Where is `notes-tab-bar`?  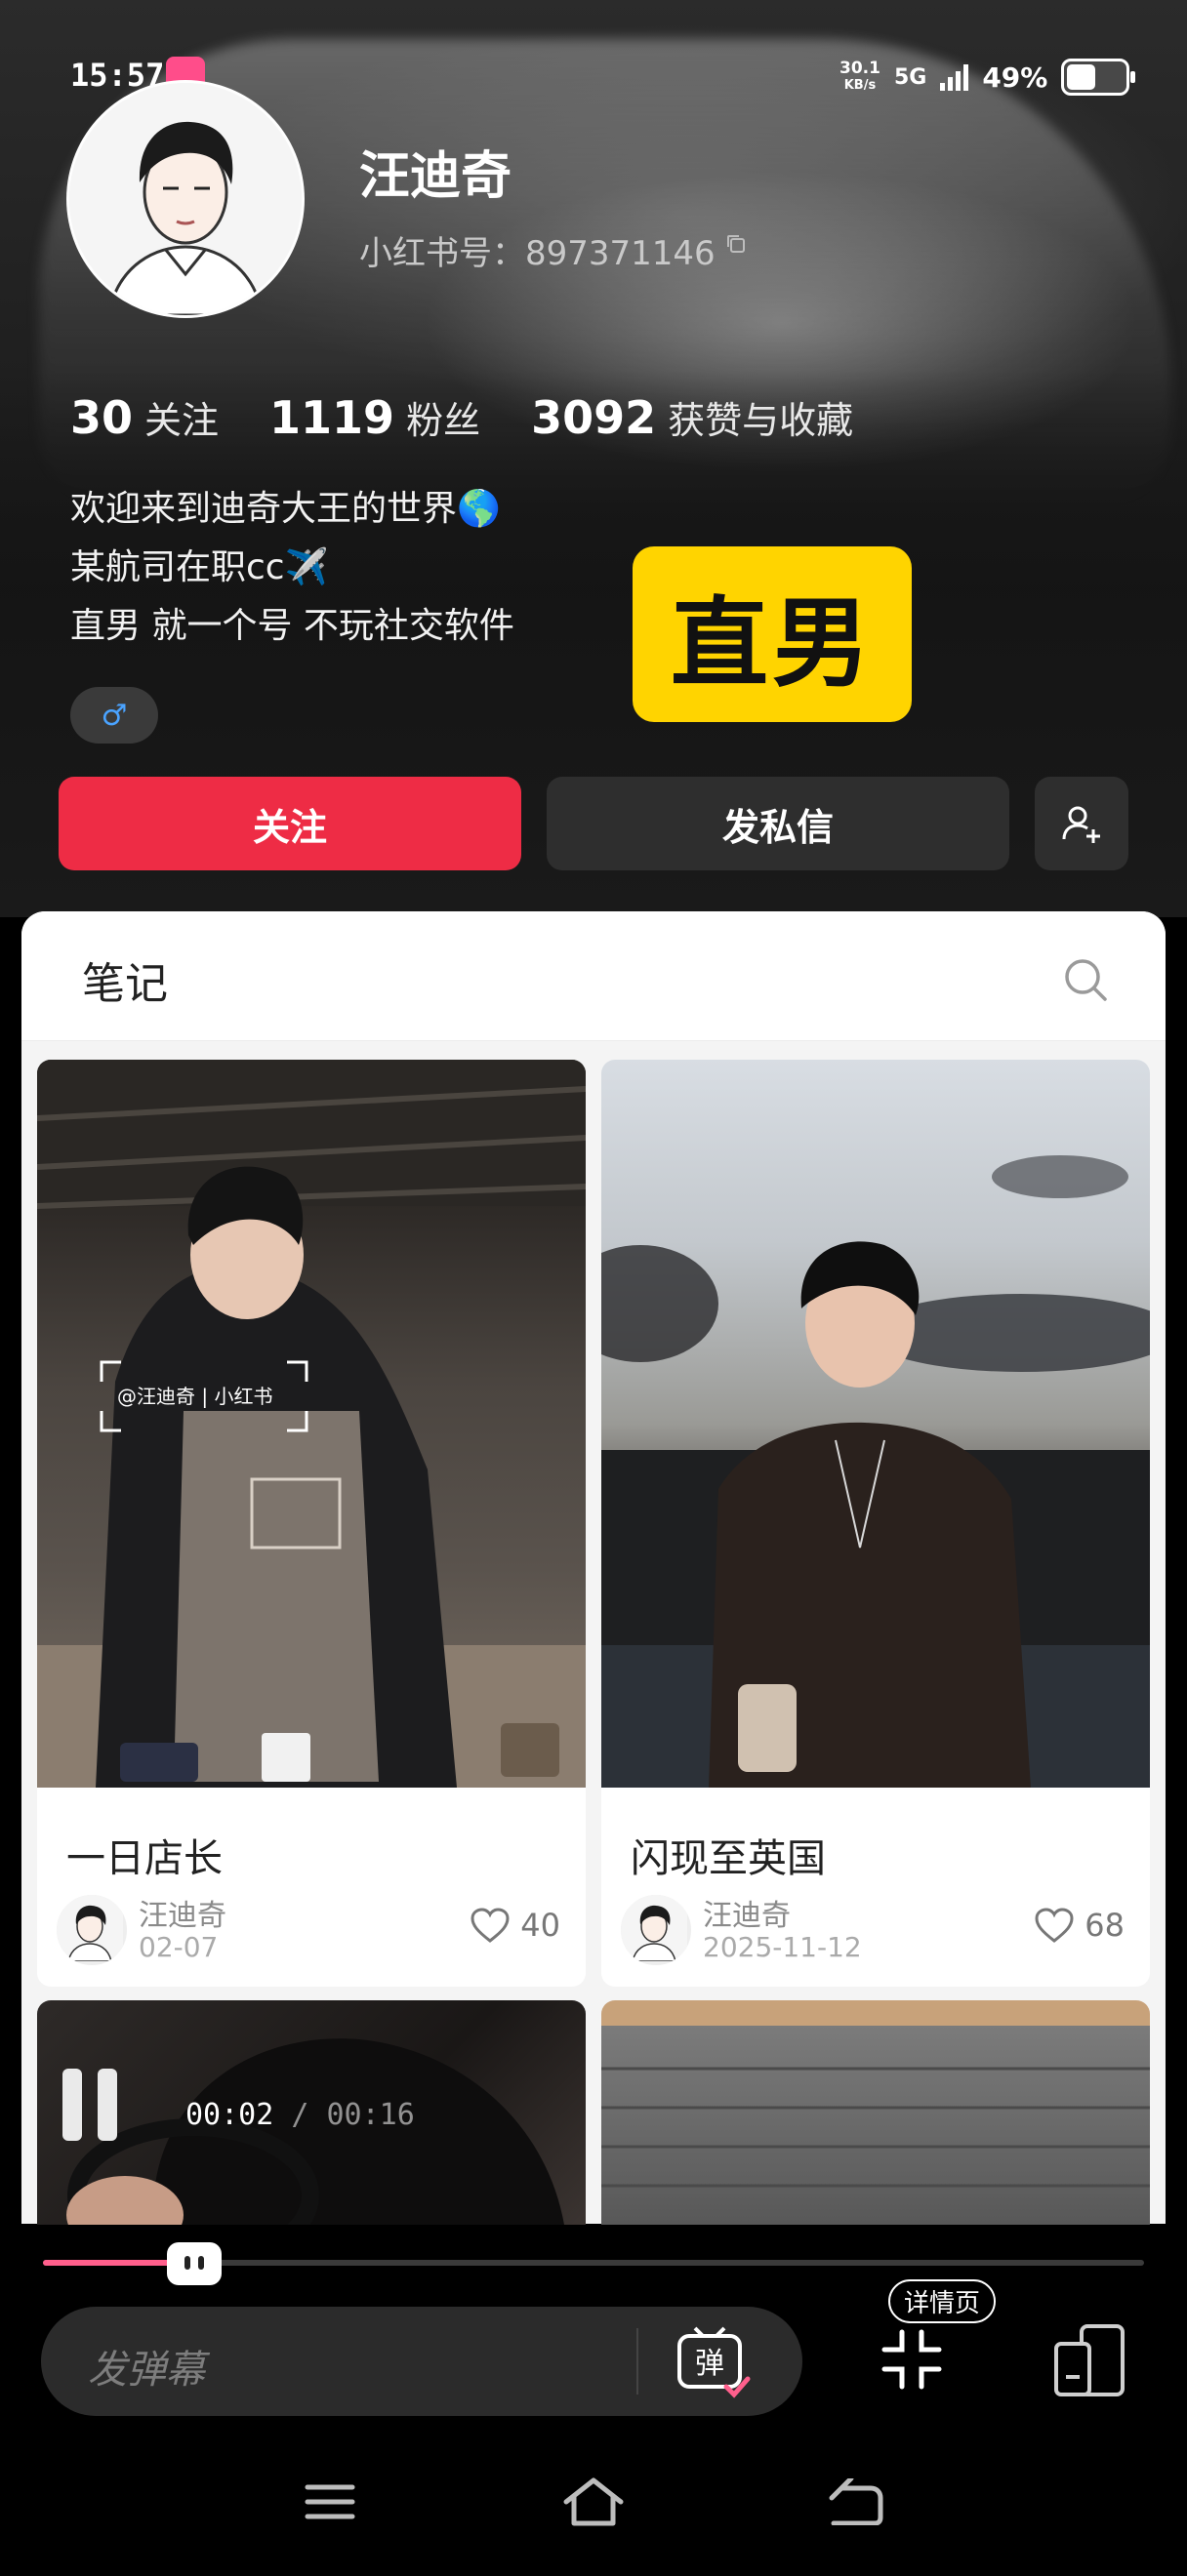 notes-tab-bar is located at coordinates (593, 976).